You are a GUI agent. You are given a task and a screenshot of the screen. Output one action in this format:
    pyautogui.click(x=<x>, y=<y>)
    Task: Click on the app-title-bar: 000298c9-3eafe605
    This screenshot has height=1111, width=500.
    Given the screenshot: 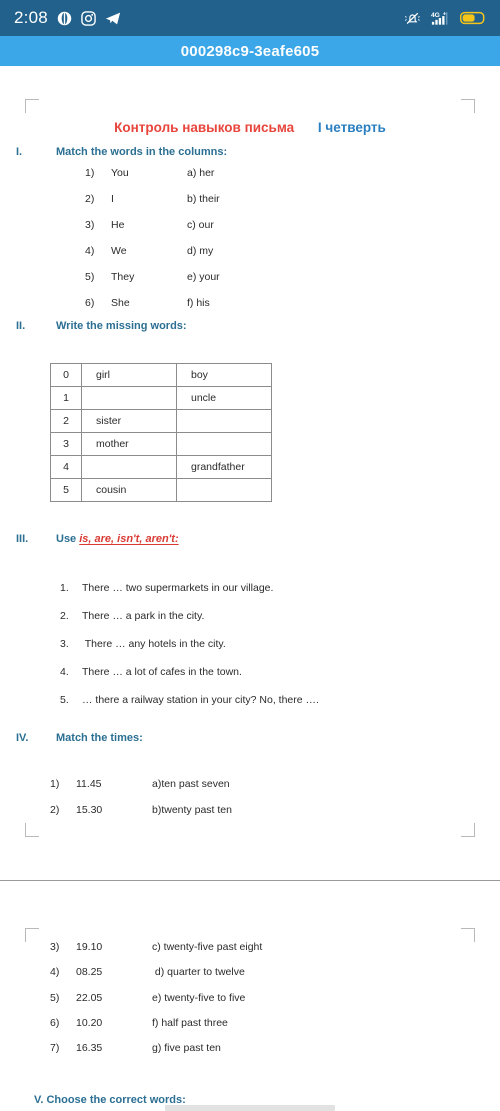 What is the action you would take?
    pyautogui.click(x=250, y=51)
    